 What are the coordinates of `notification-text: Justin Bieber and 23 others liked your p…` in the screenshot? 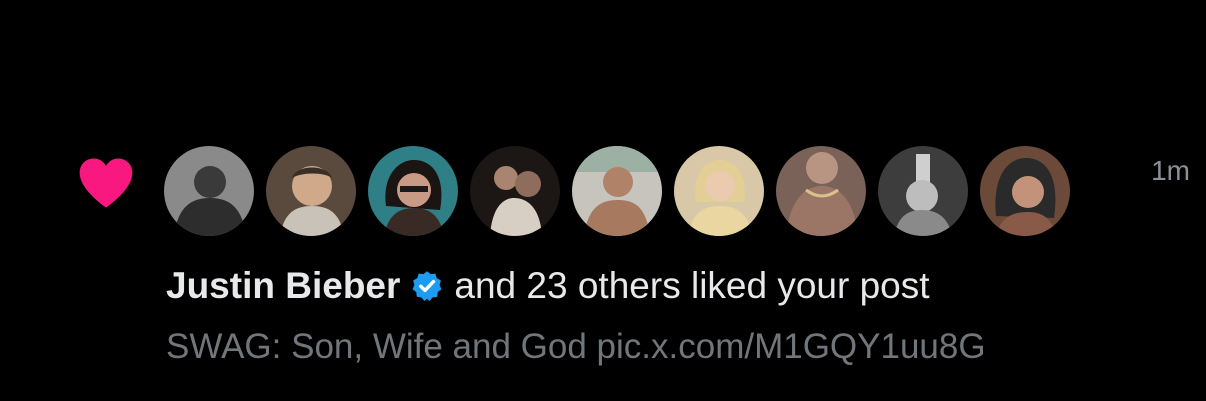 It's located at (548, 286).